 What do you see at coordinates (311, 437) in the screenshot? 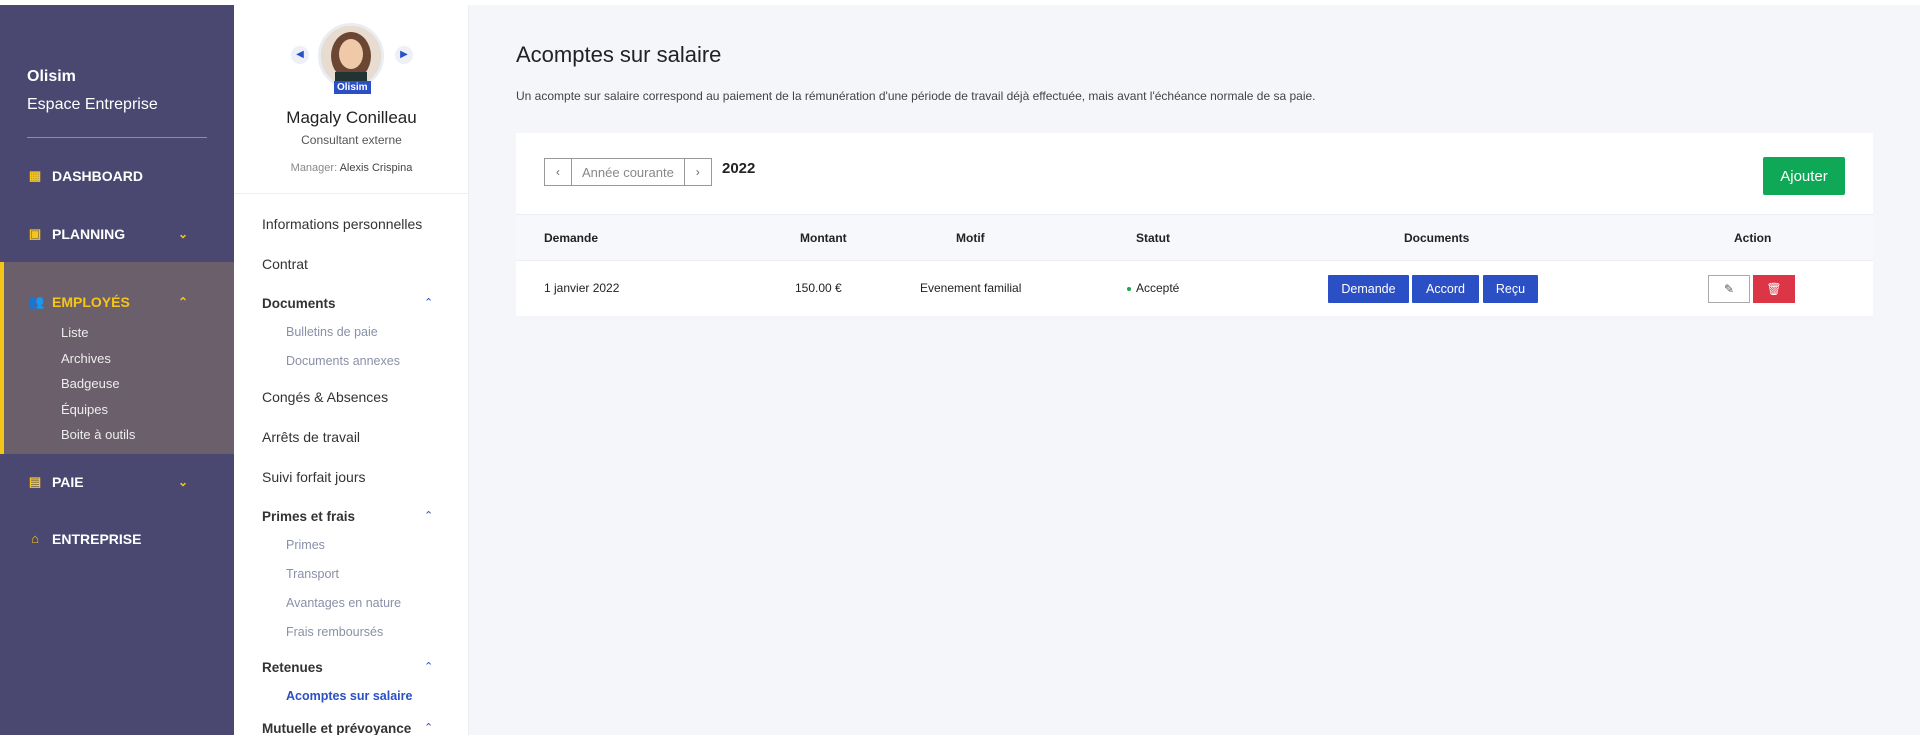
I see `menu-arrets: Arrêts de travail` at bounding box center [311, 437].